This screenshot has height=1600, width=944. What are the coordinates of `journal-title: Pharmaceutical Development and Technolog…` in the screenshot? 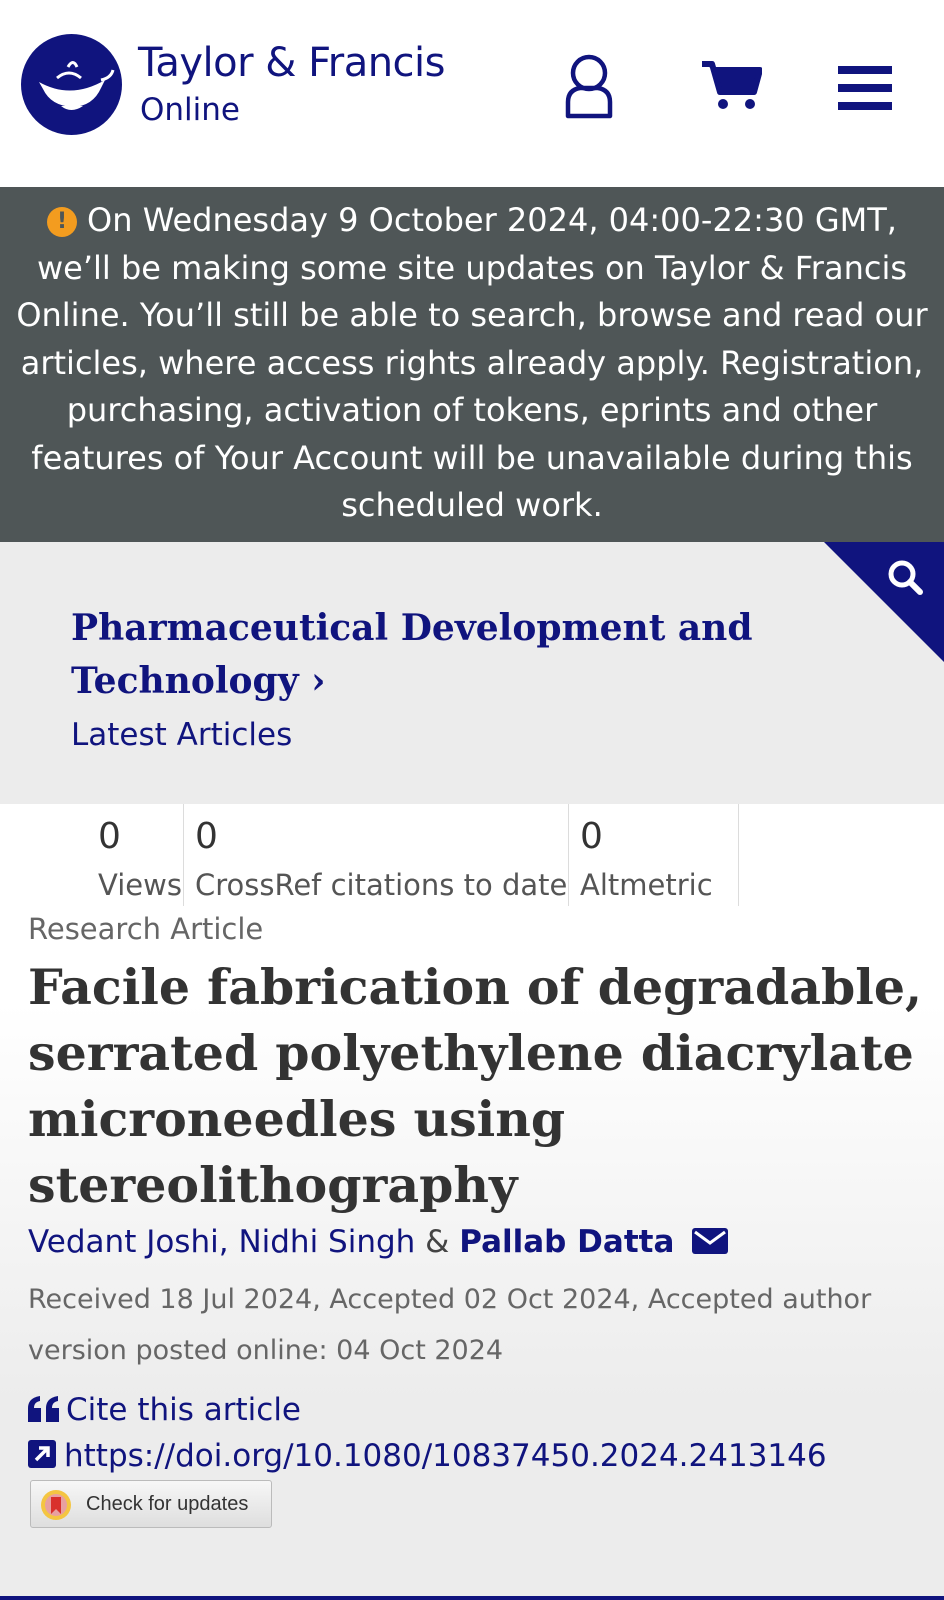 It's located at (412, 654).